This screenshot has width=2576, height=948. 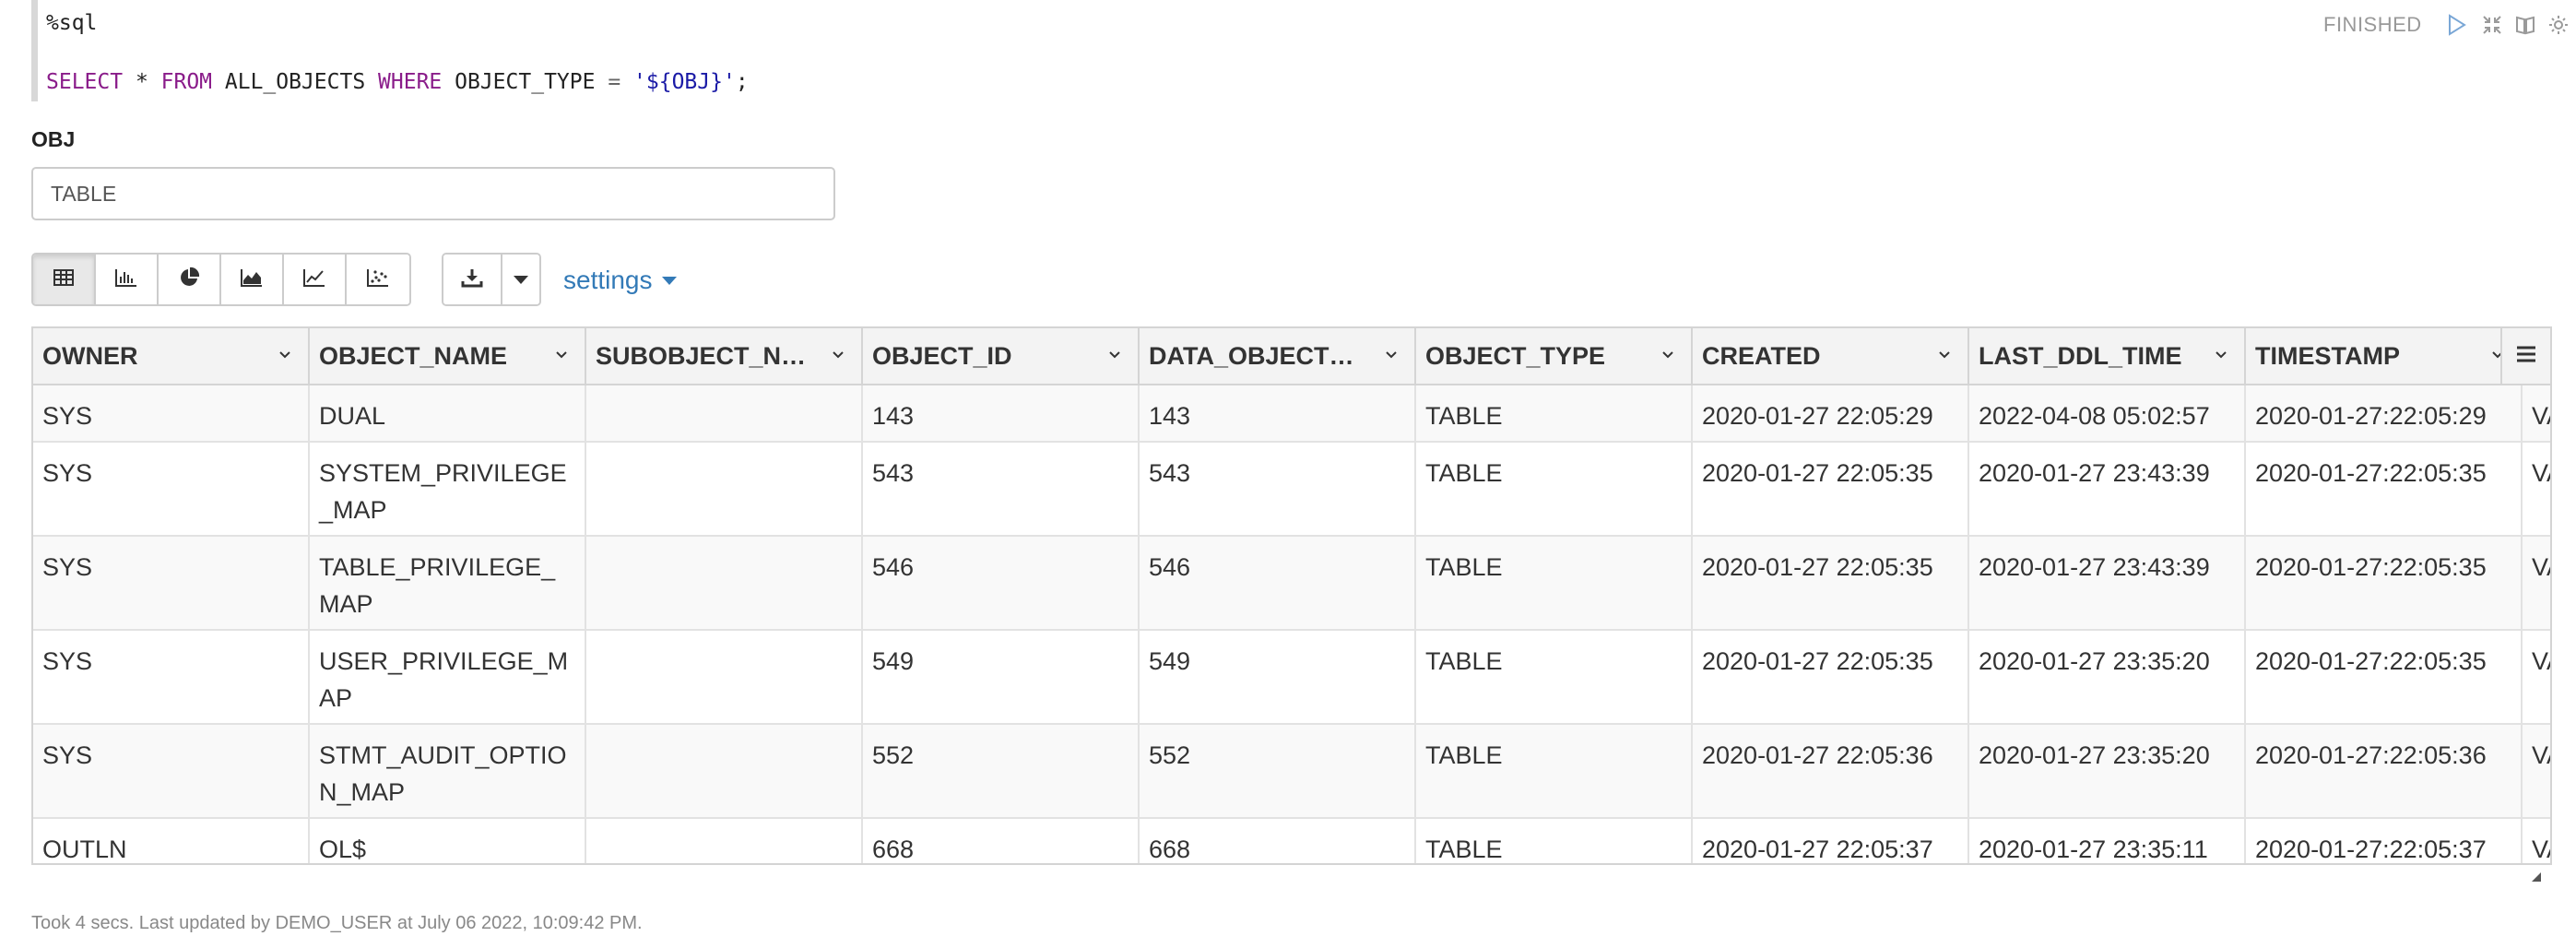 What do you see at coordinates (1831, 413) in the screenshot?
I see `table-cell: 2020-01-27 22:05:29` at bounding box center [1831, 413].